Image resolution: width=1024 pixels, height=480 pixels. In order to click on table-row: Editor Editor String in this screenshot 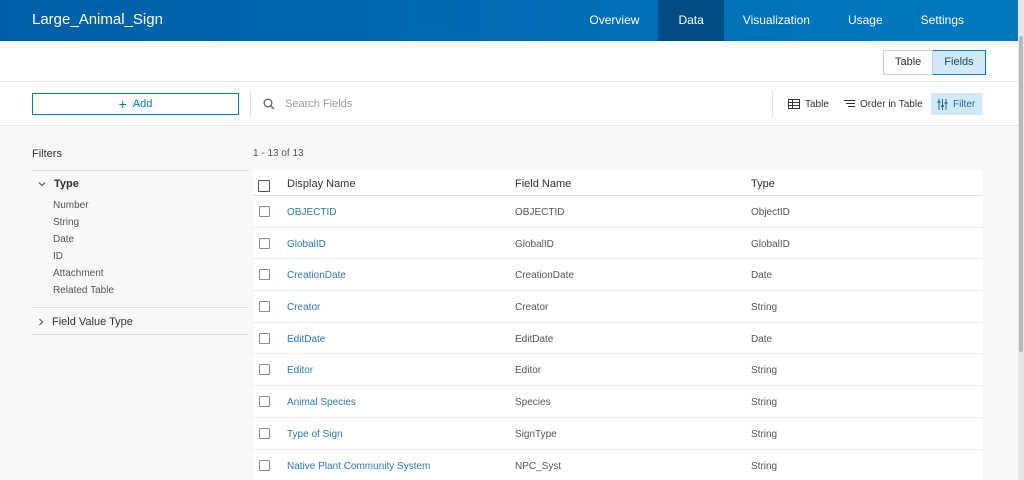, I will do `click(618, 370)`.